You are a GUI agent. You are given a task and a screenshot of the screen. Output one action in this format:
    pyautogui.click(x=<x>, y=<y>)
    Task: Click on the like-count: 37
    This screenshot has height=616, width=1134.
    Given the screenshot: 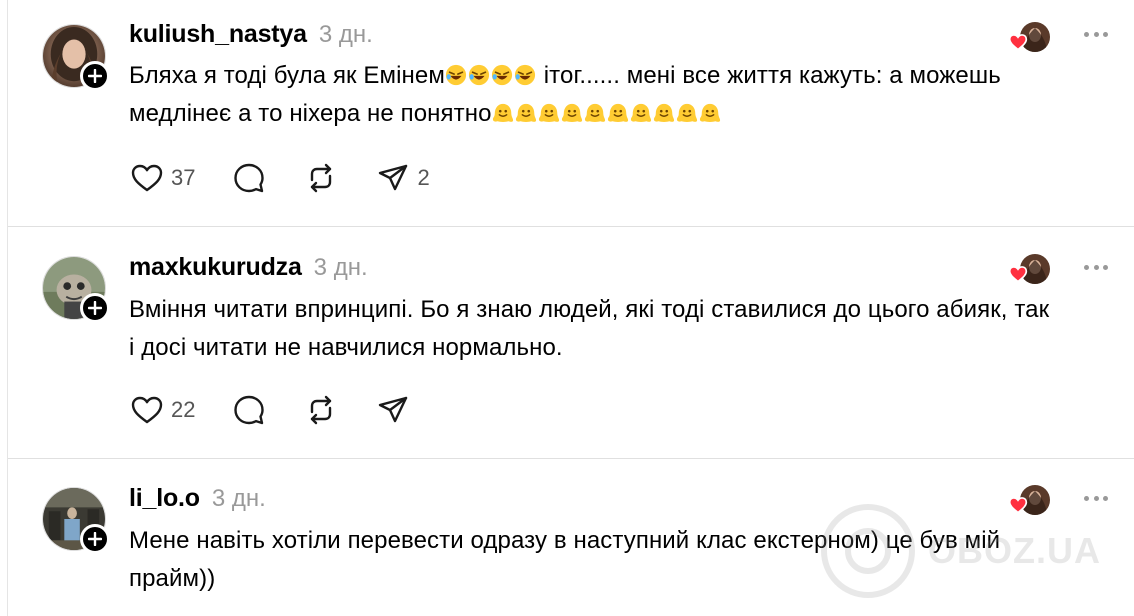 What is the action you would take?
    pyautogui.click(x=183, y=177)
    